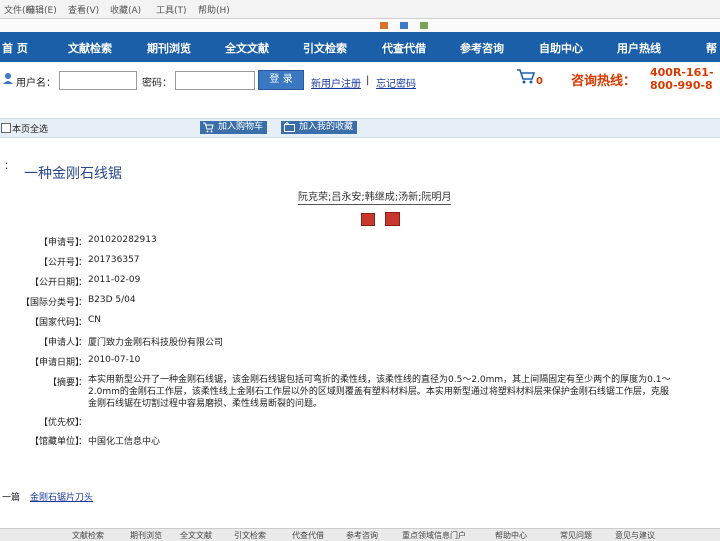 The height and width of the screenshot is (541, 720). What do you see at coordinates (157, 83) in the screenshot?
I see `password-label: 密码：` at bounding box center [157, 83].